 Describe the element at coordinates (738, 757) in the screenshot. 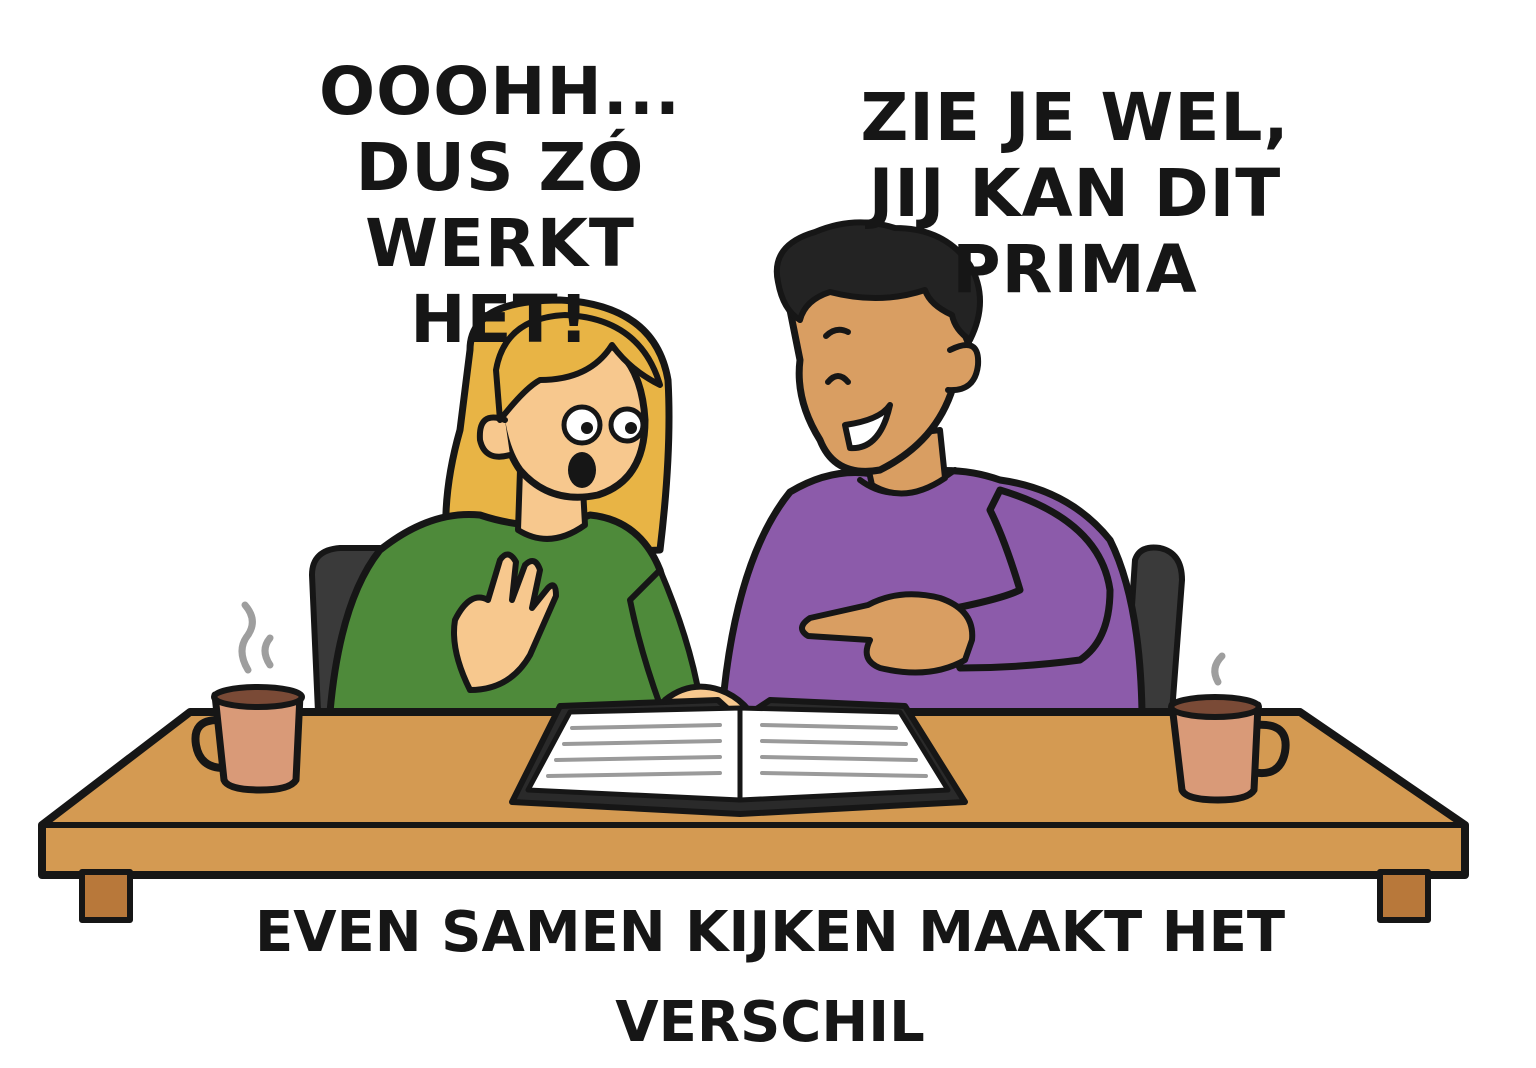

I see `open-book-icon` at that location.